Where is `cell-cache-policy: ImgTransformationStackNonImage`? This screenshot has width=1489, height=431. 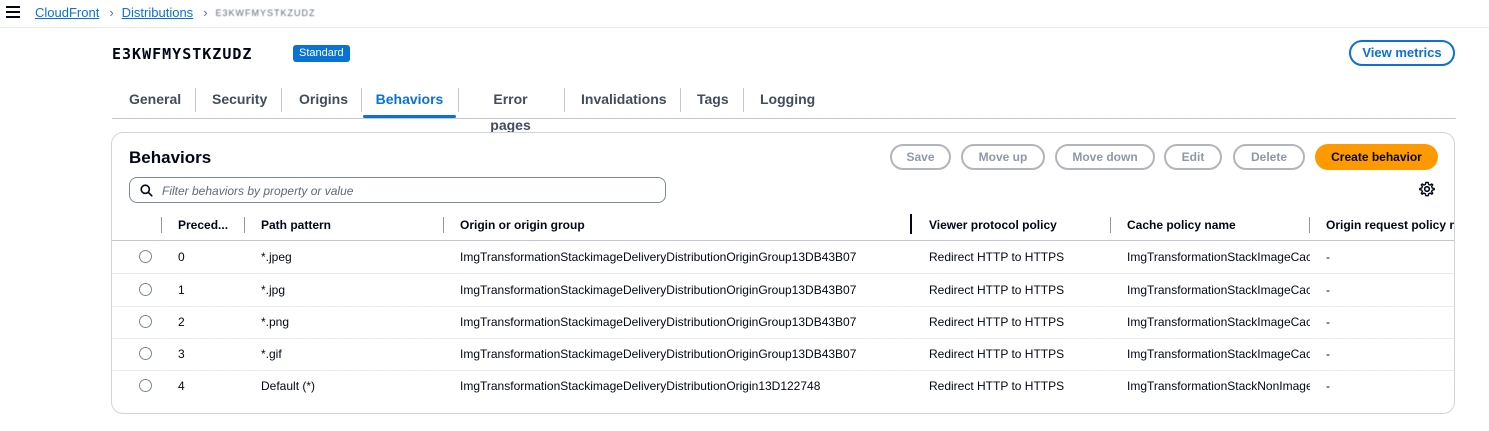 cell-cache-policy: ImgTransformationStackNonImage is located at coordinates (1218, 386).